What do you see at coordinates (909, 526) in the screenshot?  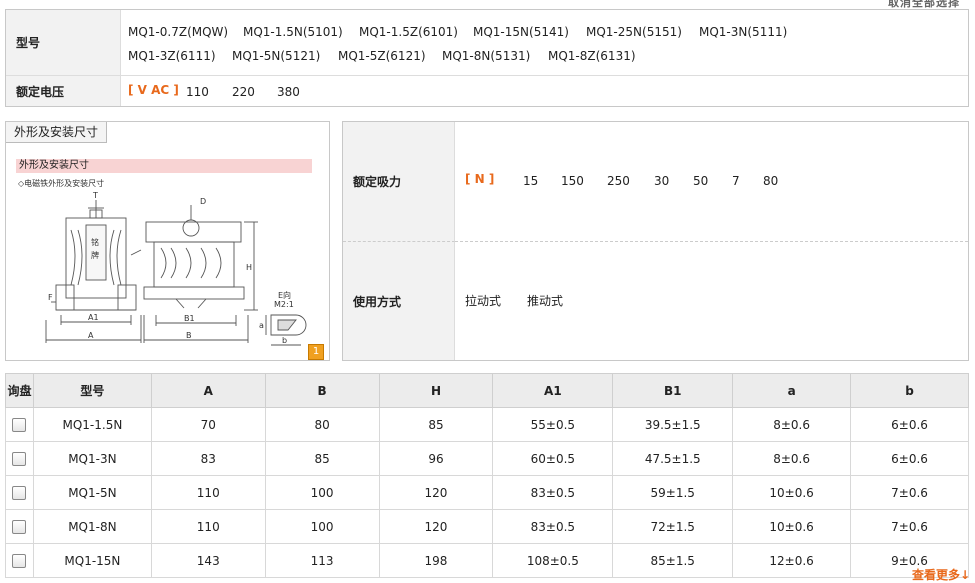 I see `table-cell: 7±0.6` at bounding box center [909, 526].